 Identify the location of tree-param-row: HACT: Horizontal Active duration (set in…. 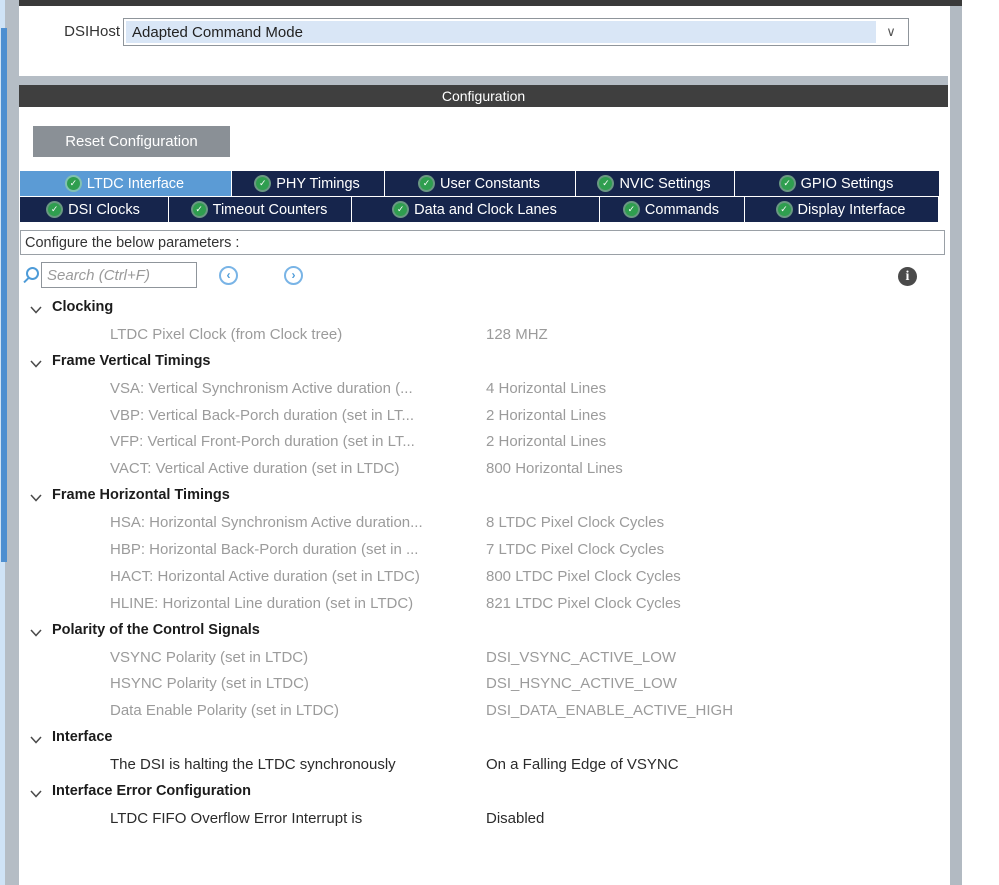
(483, 577).